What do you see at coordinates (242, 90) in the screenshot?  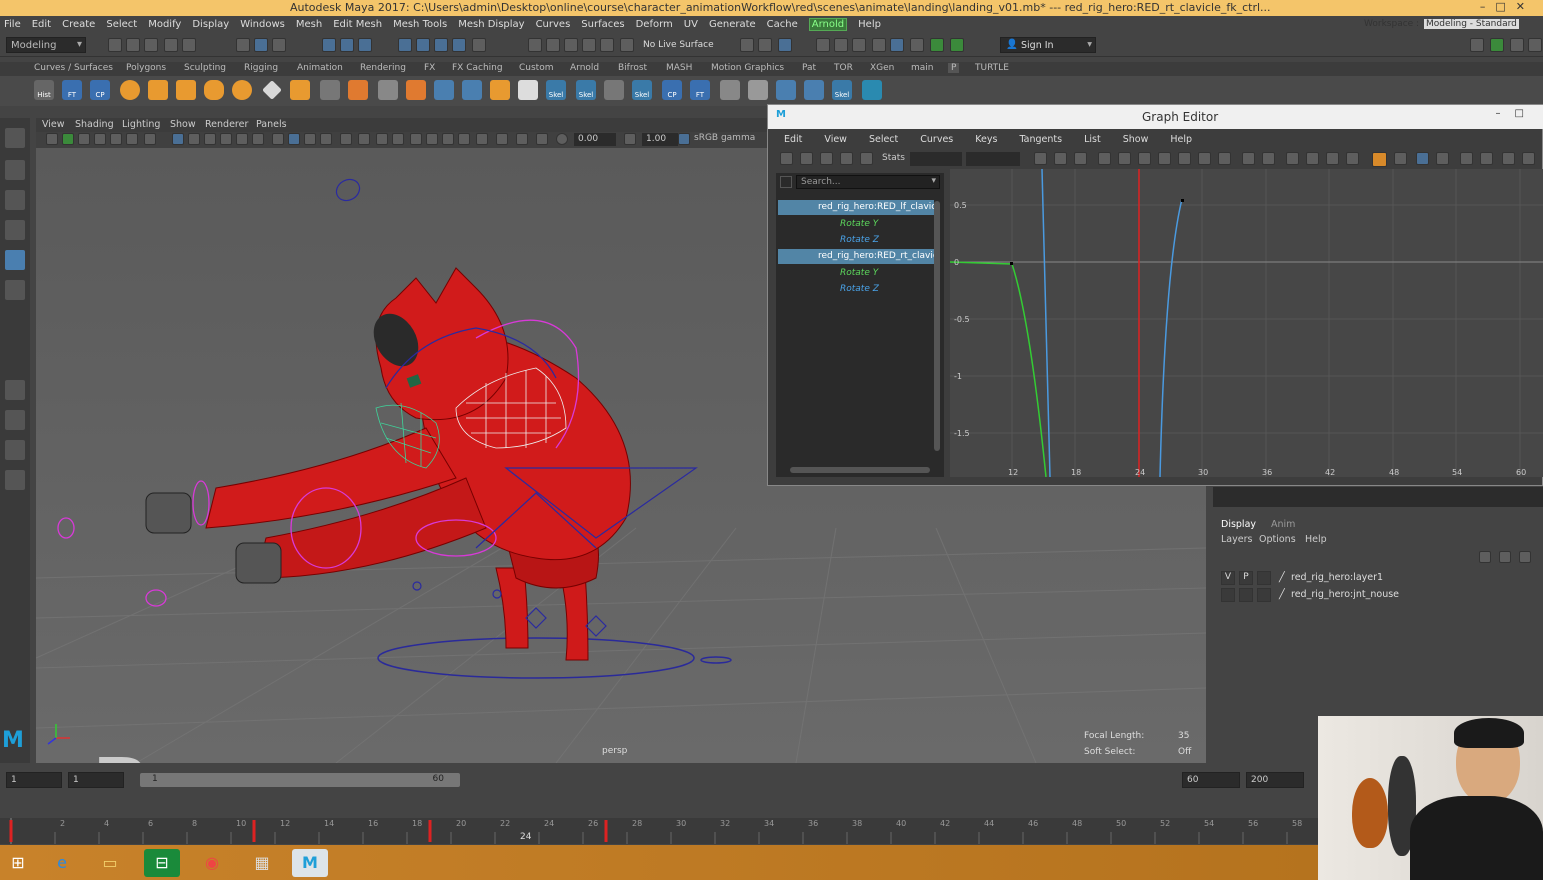 I see `torus-icon` at bounding box center [242, 90].